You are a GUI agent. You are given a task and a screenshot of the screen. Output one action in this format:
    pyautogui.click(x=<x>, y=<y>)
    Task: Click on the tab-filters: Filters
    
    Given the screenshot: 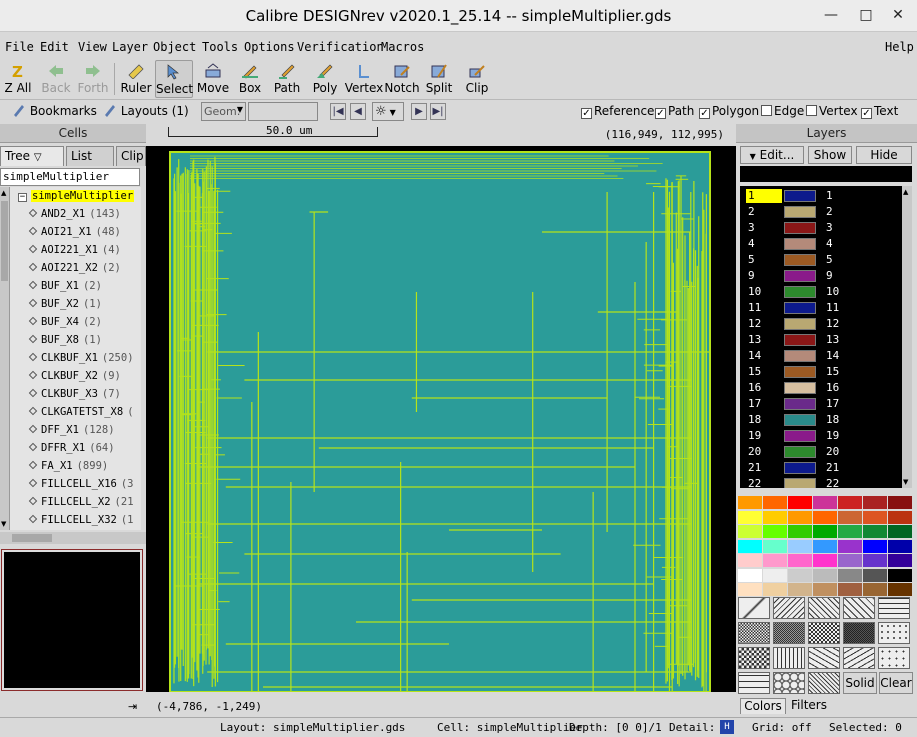 What is the action you would take?
    pyautogui.click(x=809, y=706)
    